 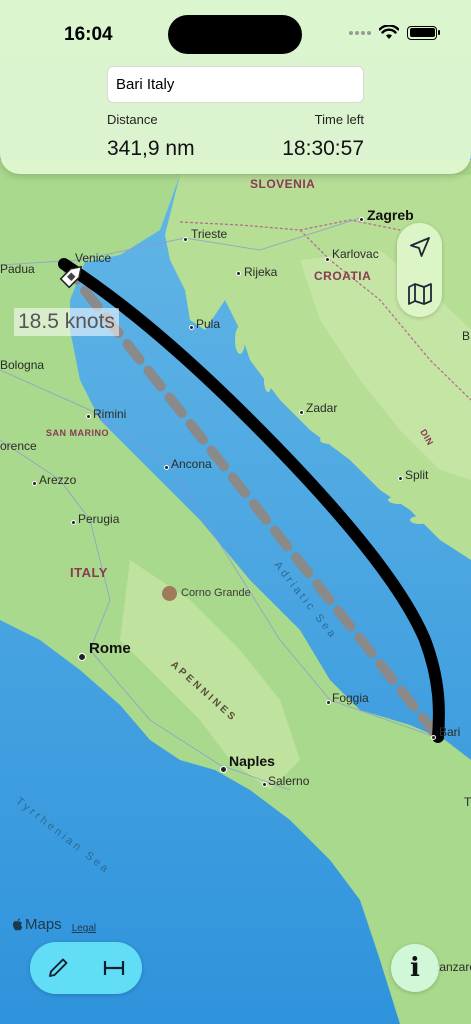 What do you see at coordinates (252, 761) in the screenshot?
I see `map-label-naples: Naples` at bounding box center [252, 761].